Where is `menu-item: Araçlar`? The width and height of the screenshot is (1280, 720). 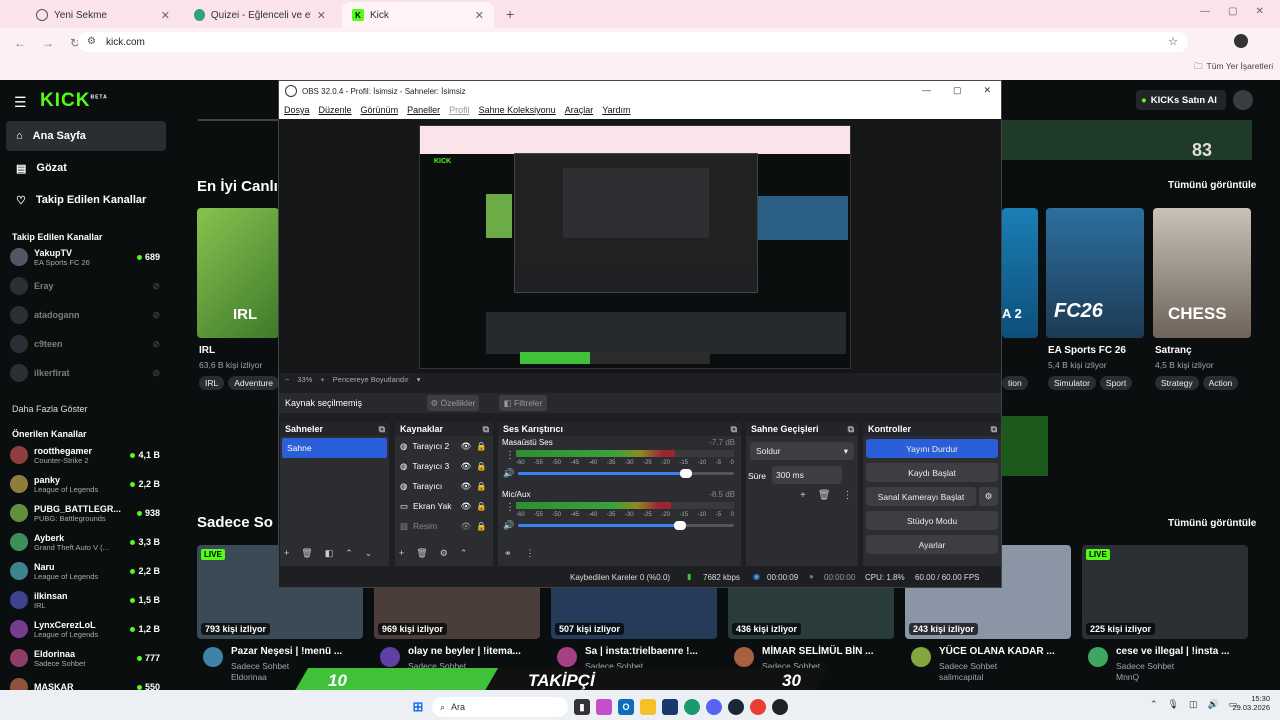
menu-item: Araçlar is located at coordinates (579, 110).